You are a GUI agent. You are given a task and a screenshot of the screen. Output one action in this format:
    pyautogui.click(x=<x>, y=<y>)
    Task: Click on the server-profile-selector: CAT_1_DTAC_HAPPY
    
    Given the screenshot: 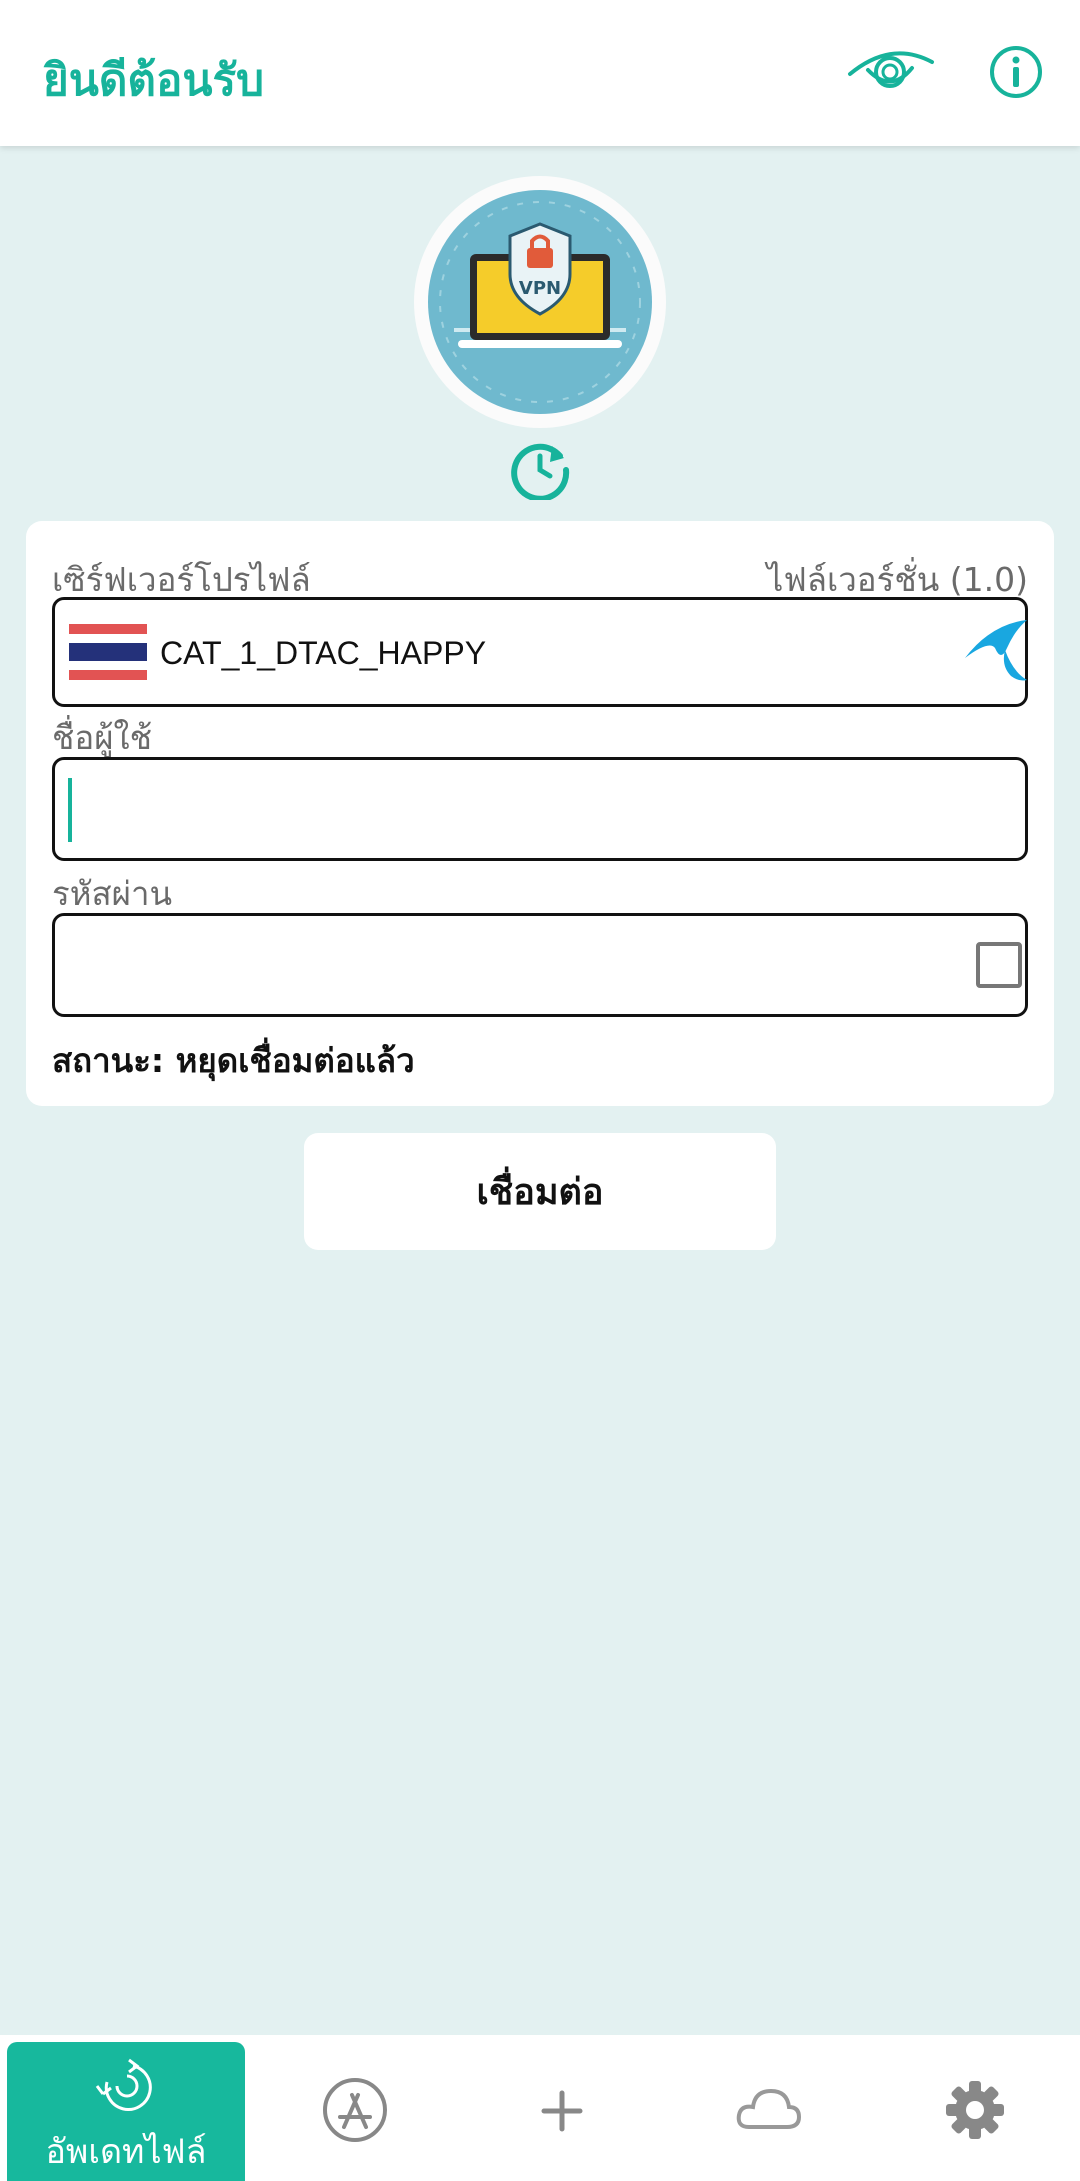 What is the action you would take?
    pyautogui.click(x=540, y=652)
    